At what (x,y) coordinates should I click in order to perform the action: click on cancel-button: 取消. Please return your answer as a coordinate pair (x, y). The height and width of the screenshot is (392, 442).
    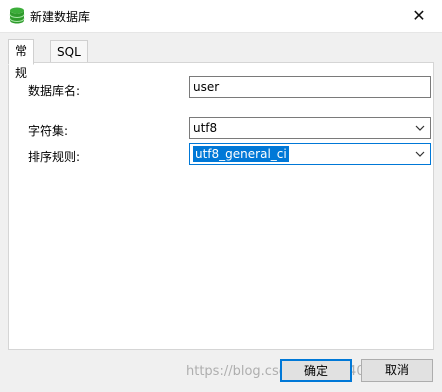
    Looking at the image, I should click on (397, 370).